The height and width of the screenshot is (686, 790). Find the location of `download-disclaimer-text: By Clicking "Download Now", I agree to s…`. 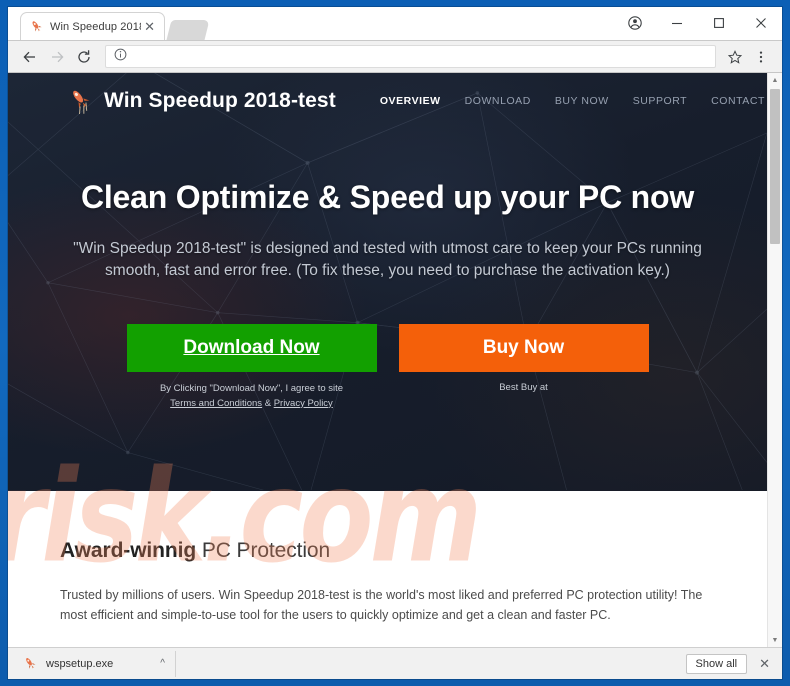

download-disclaimer-text: By Clicking "Download Now", I agree to s… is located at coordinates (251, 388).